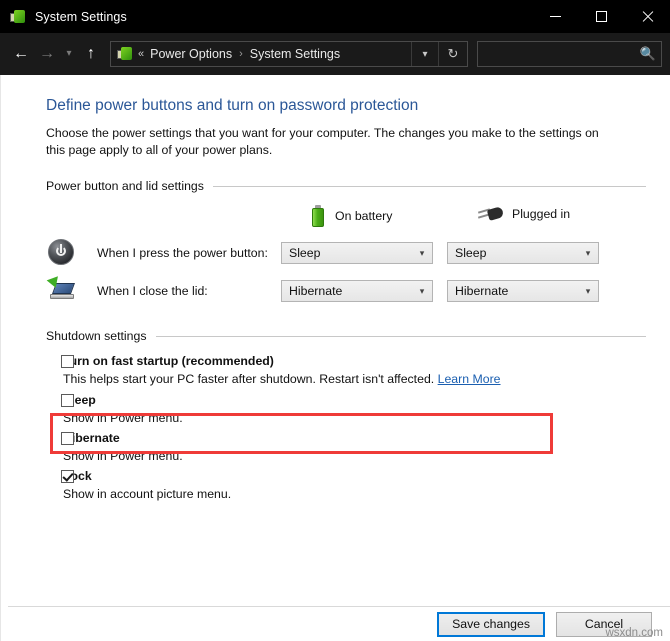 This screenshot has width=670, height=641. I want to click on checkbox-label-lock: Lock, so click(77, 476).